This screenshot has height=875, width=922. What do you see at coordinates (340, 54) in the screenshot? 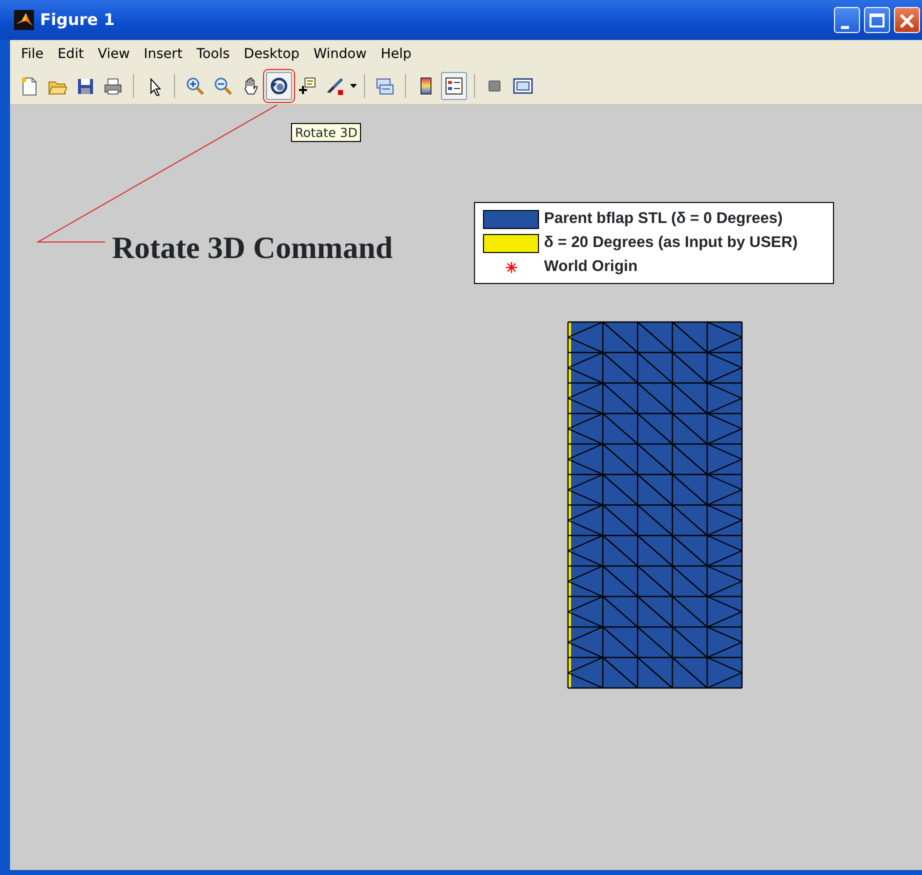
I see `menu-item: Window` at bounding box center [340, 54].